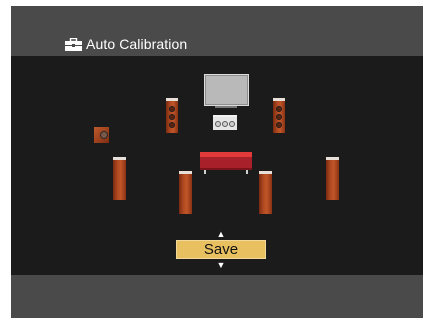 This screenshot has height=323, width=435. What do you see at coordinates (226, 90) in the screenshot?
I see `tv-icon` at bounding box center [226, 90].